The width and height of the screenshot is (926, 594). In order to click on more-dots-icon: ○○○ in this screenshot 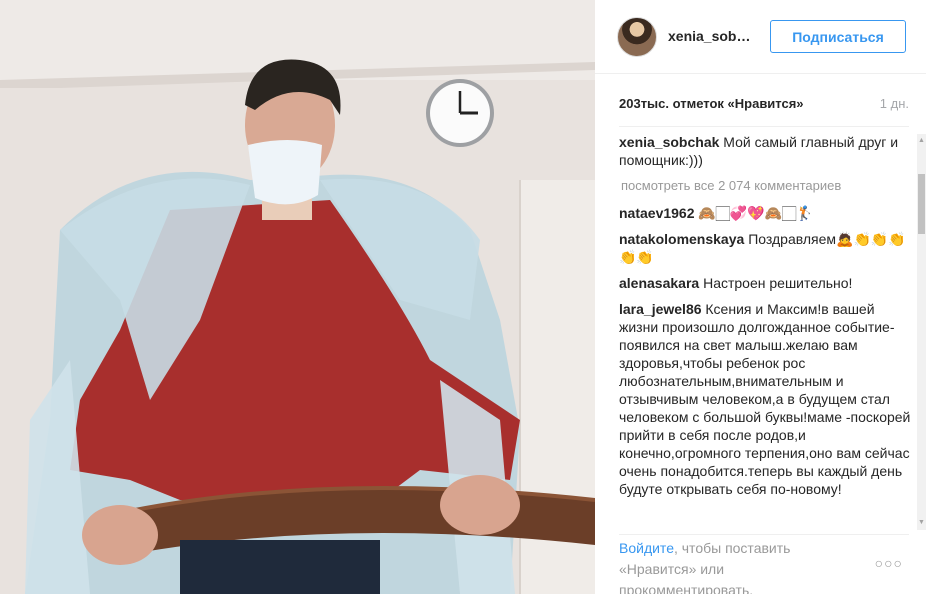, I will do `click(889, 563)`.